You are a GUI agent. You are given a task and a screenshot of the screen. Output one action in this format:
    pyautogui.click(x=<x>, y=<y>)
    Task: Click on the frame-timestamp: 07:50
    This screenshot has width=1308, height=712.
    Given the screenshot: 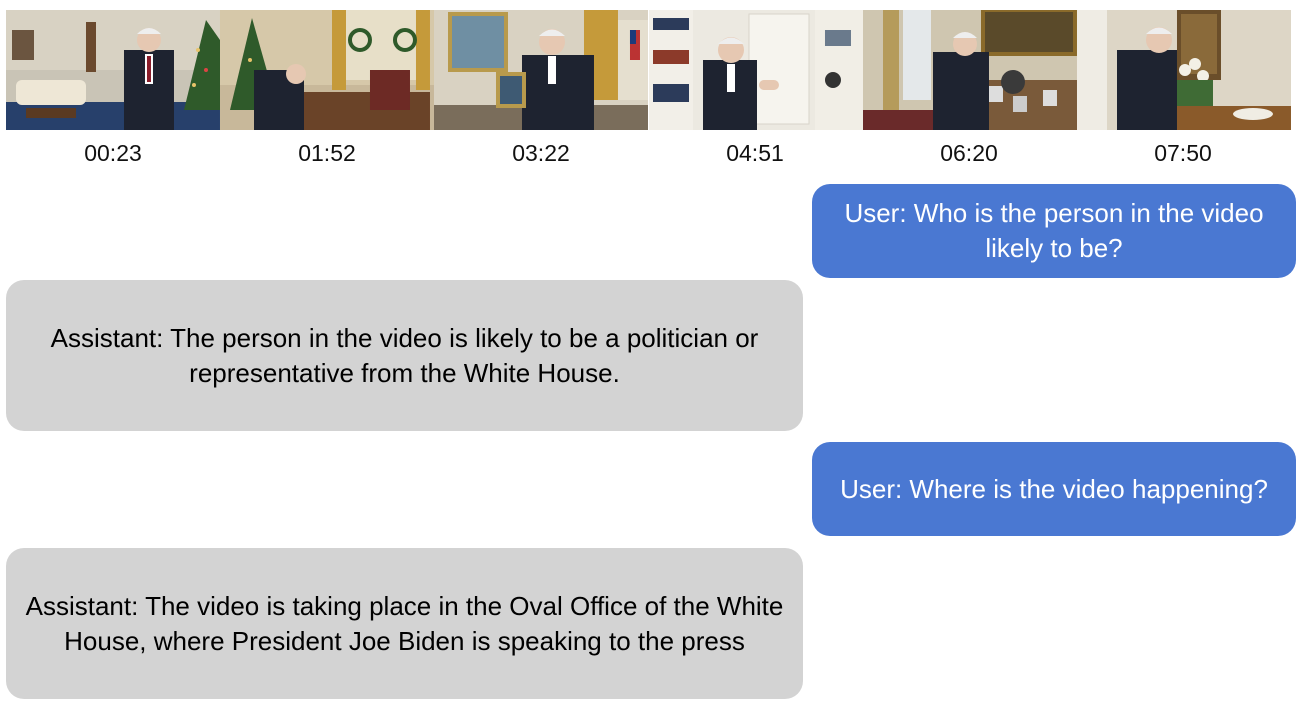 What is the action you would take?
    pyautogui.click(x=1183, y=153)
    